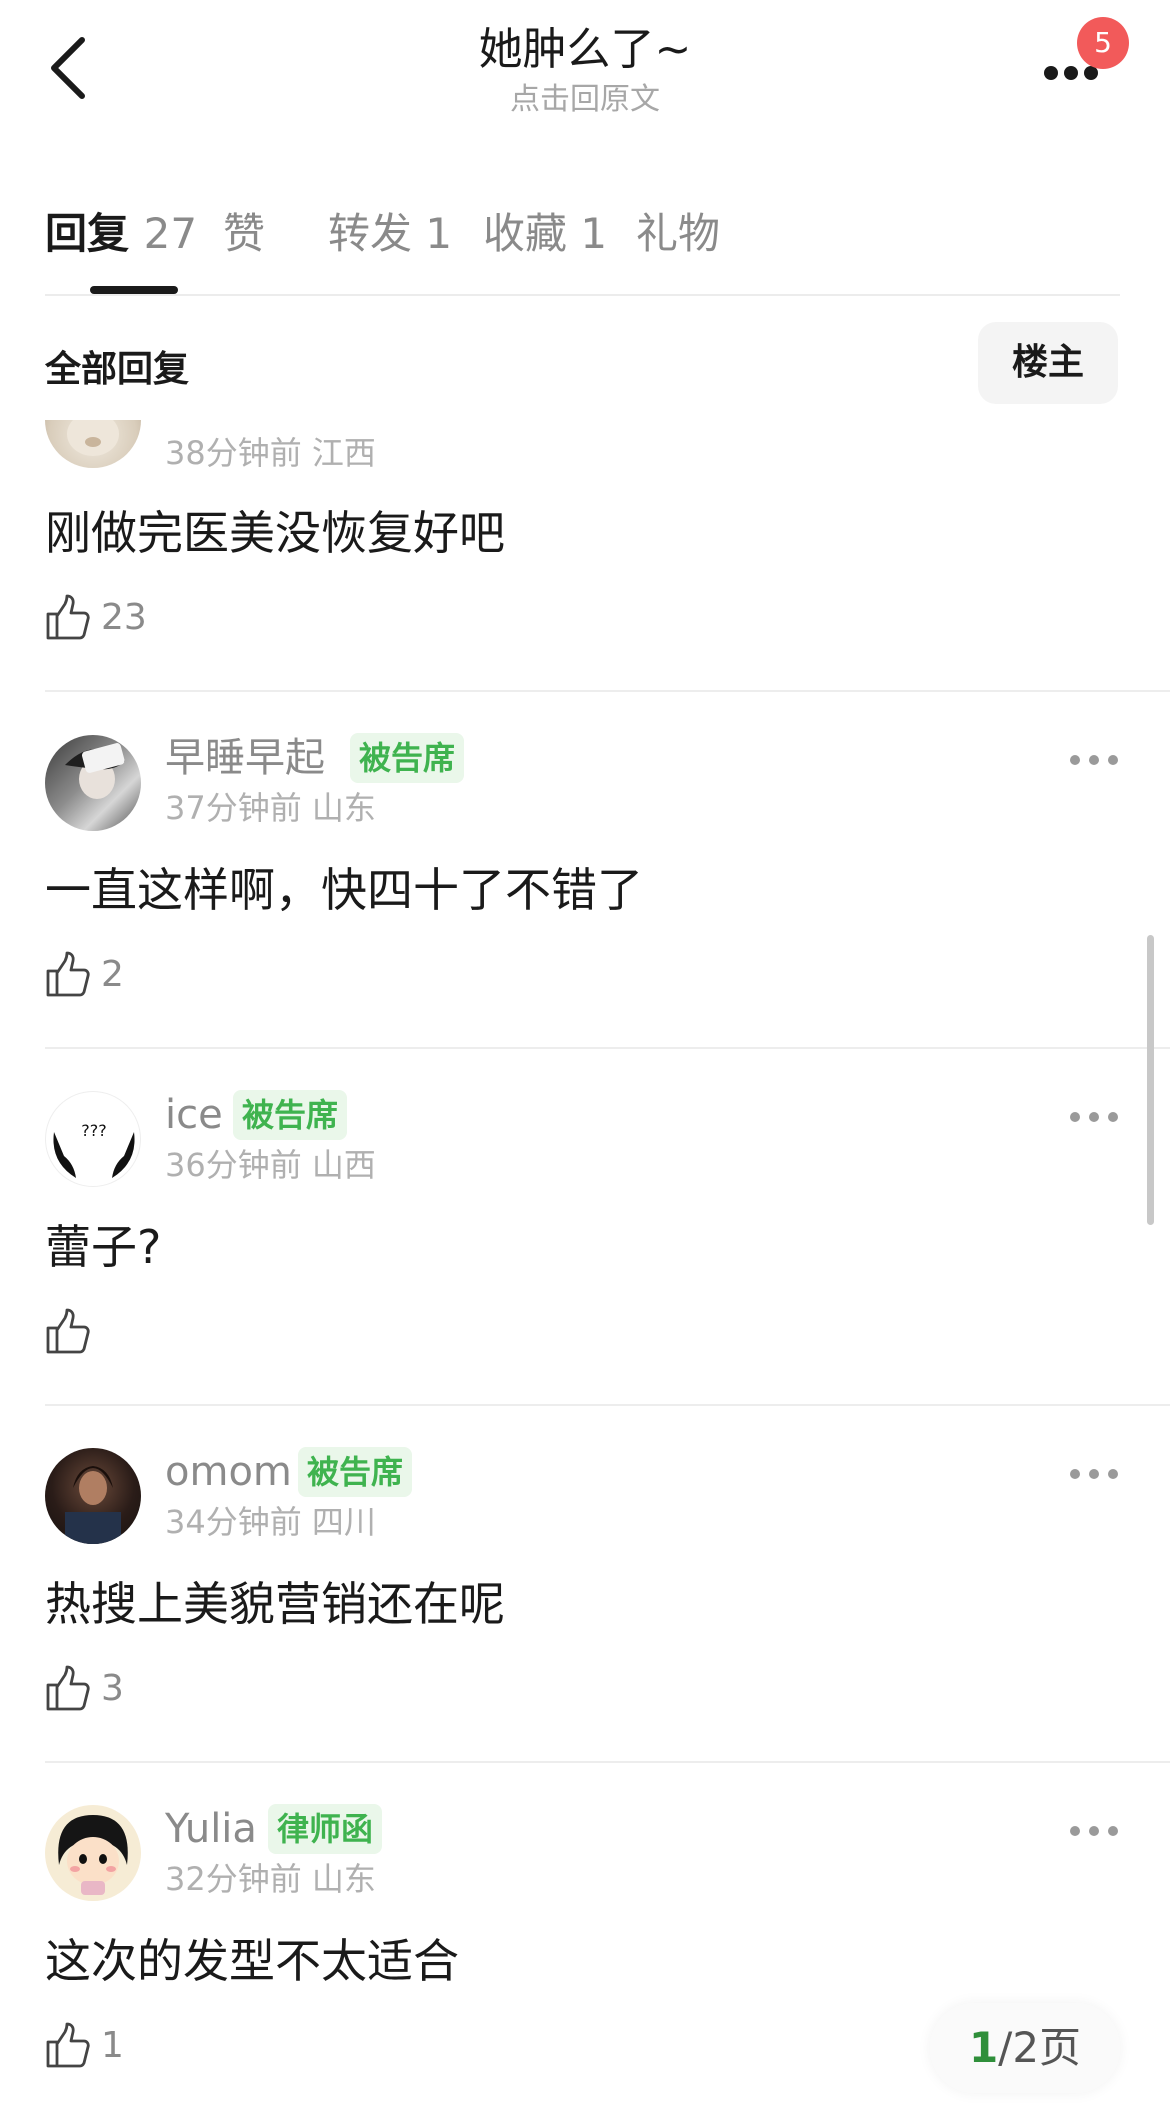 The height and width of the screenshot is (2107, 1170). What do you see at coordinates (134, 290) in the screenshot?
I see `active-tab-indicator` at bounding box center [134, 290].